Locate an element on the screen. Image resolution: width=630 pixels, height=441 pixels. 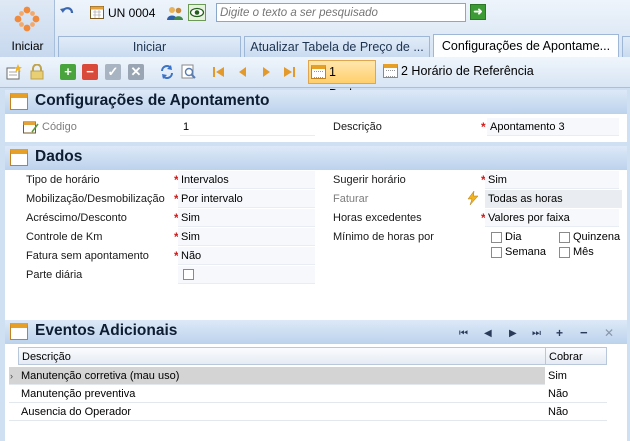
search-input is located at coordinates (341, 12).